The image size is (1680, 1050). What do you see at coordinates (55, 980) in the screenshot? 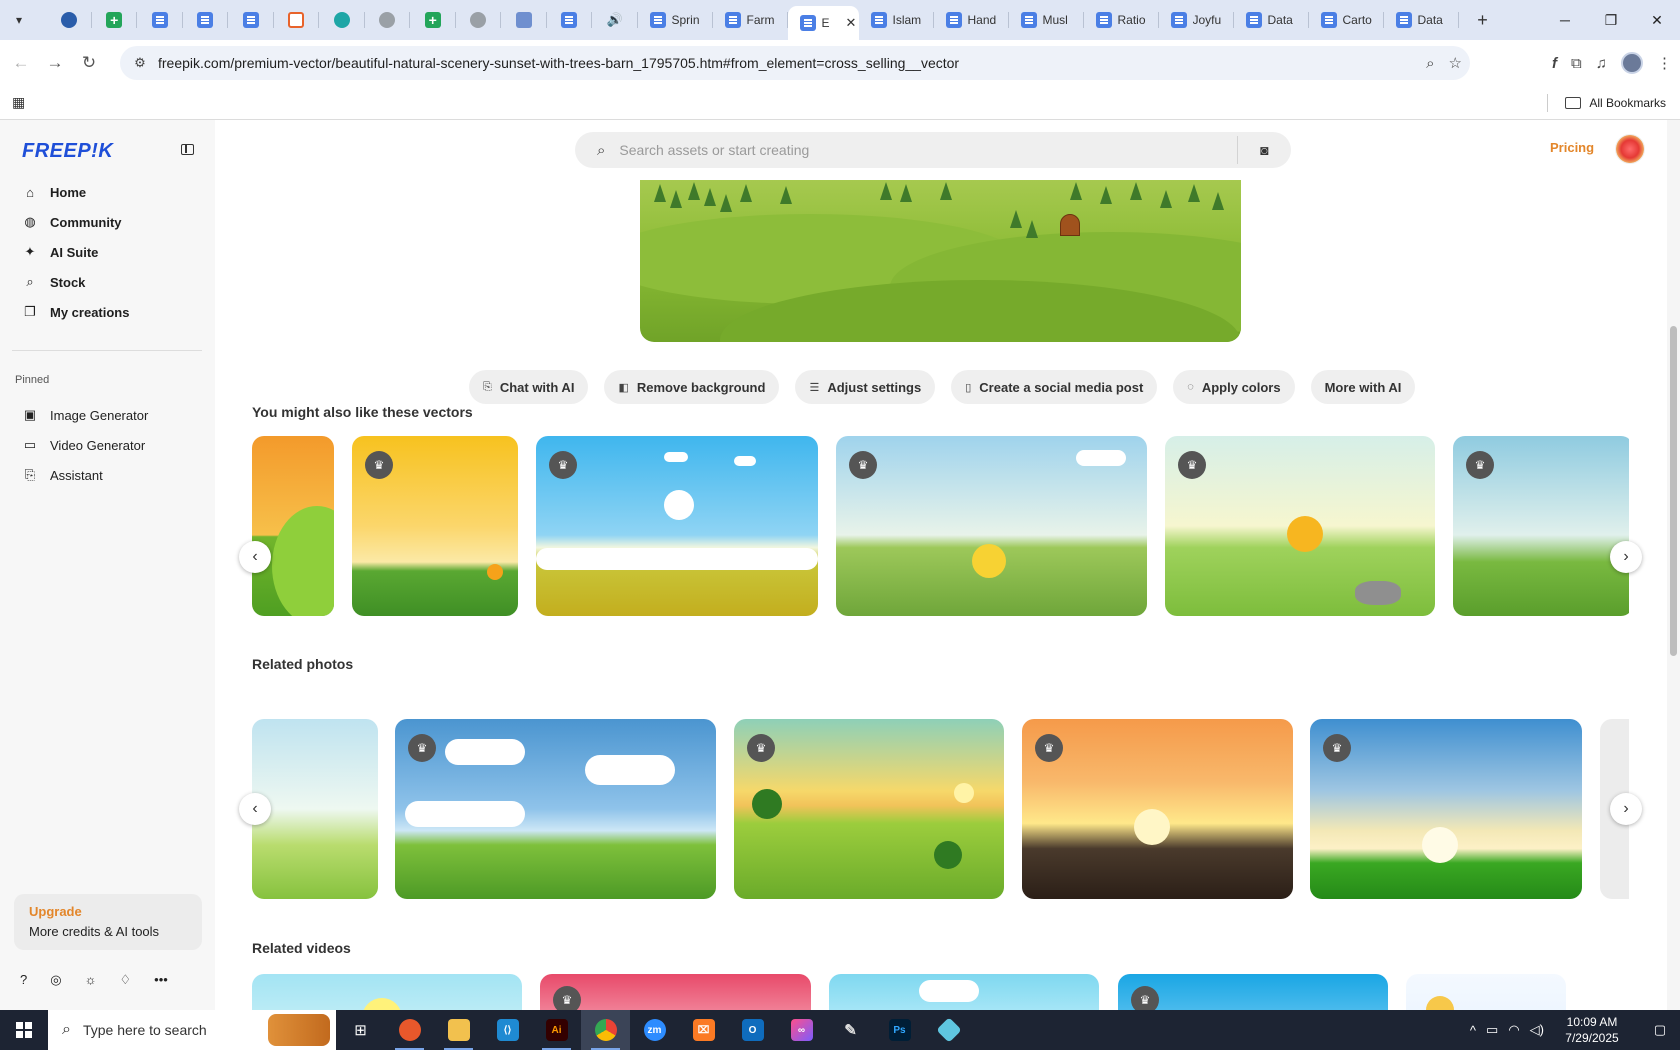
I see `discord-icon: ◎` at bounding box center [55, 980].